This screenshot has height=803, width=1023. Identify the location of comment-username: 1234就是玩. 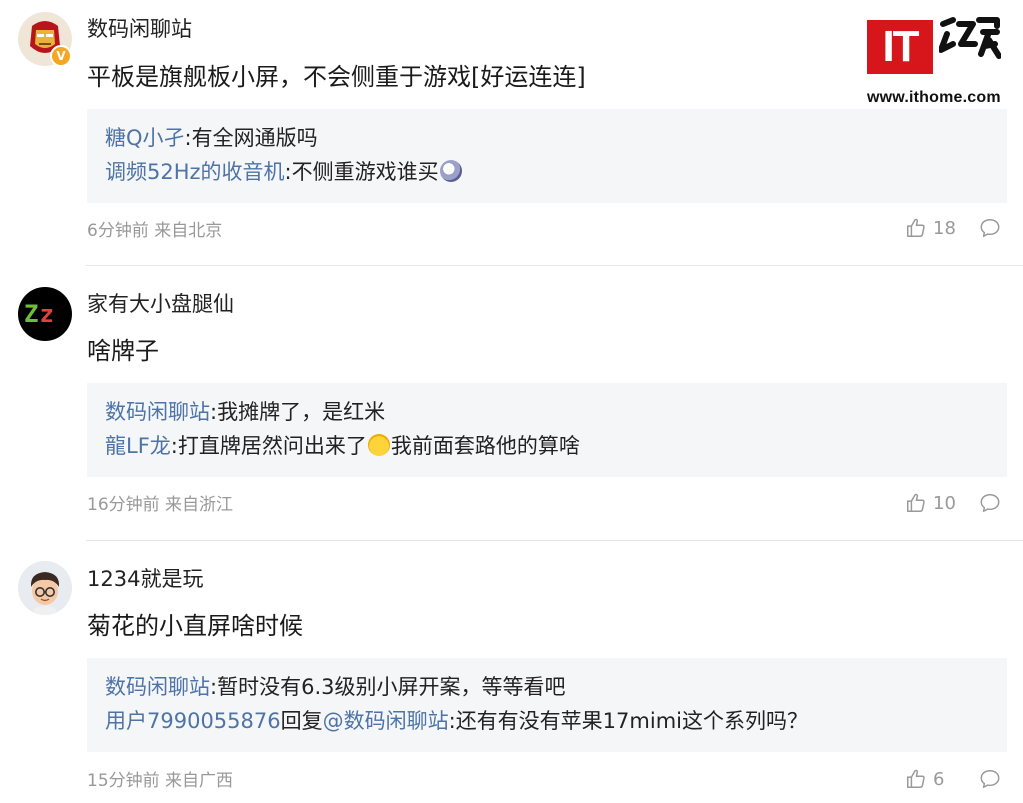
(145, 579).